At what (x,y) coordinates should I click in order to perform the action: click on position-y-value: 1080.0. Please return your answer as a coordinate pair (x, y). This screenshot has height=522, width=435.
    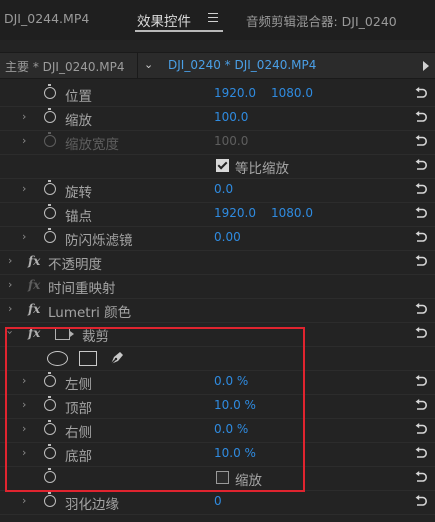
    Looking at the image, I should click on (292, 93).